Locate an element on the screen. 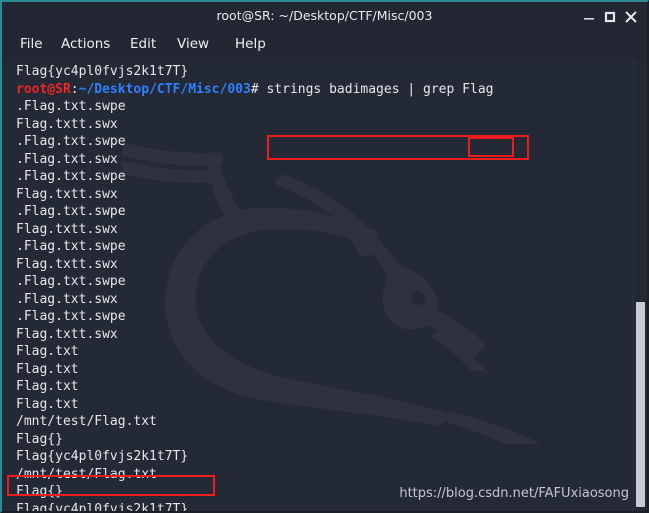 Image resolution: width=649 pixels, height=513 pixels. command-strings: strings is located at coordinates (294, 89).